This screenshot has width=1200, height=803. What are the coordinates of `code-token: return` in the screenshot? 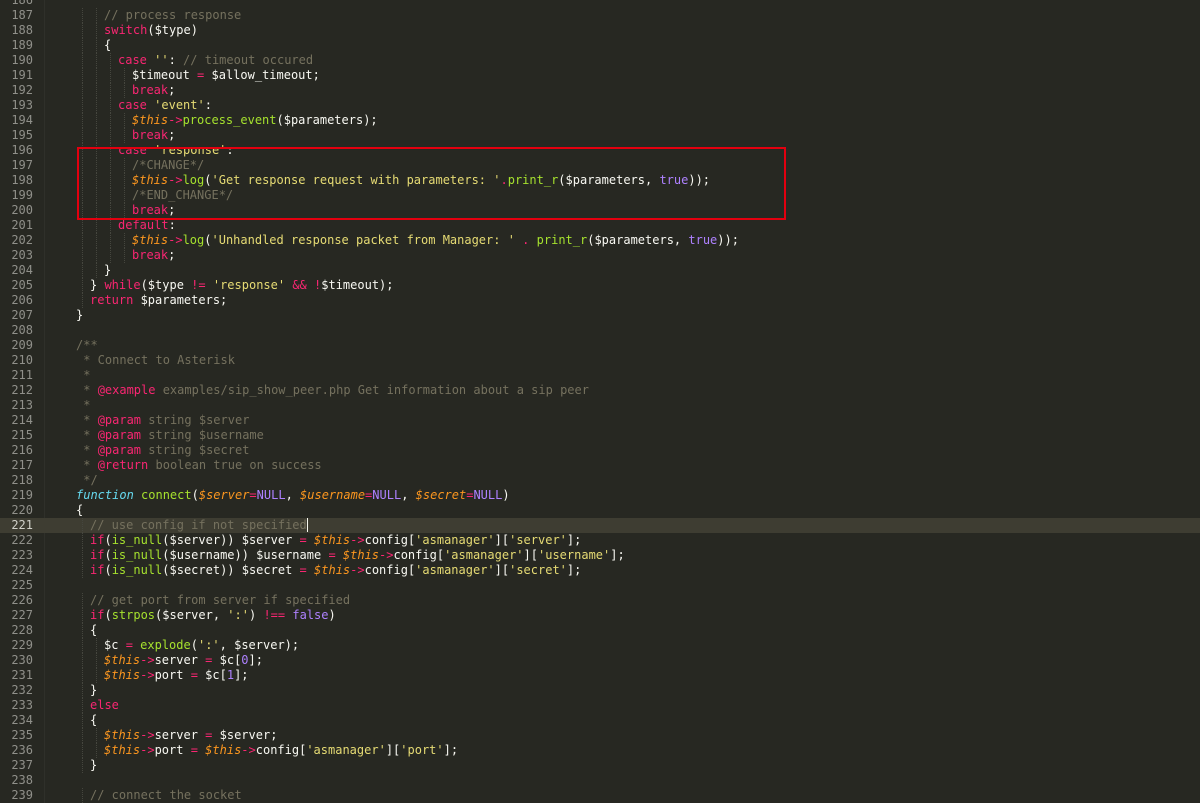 It's located at (112, 300).